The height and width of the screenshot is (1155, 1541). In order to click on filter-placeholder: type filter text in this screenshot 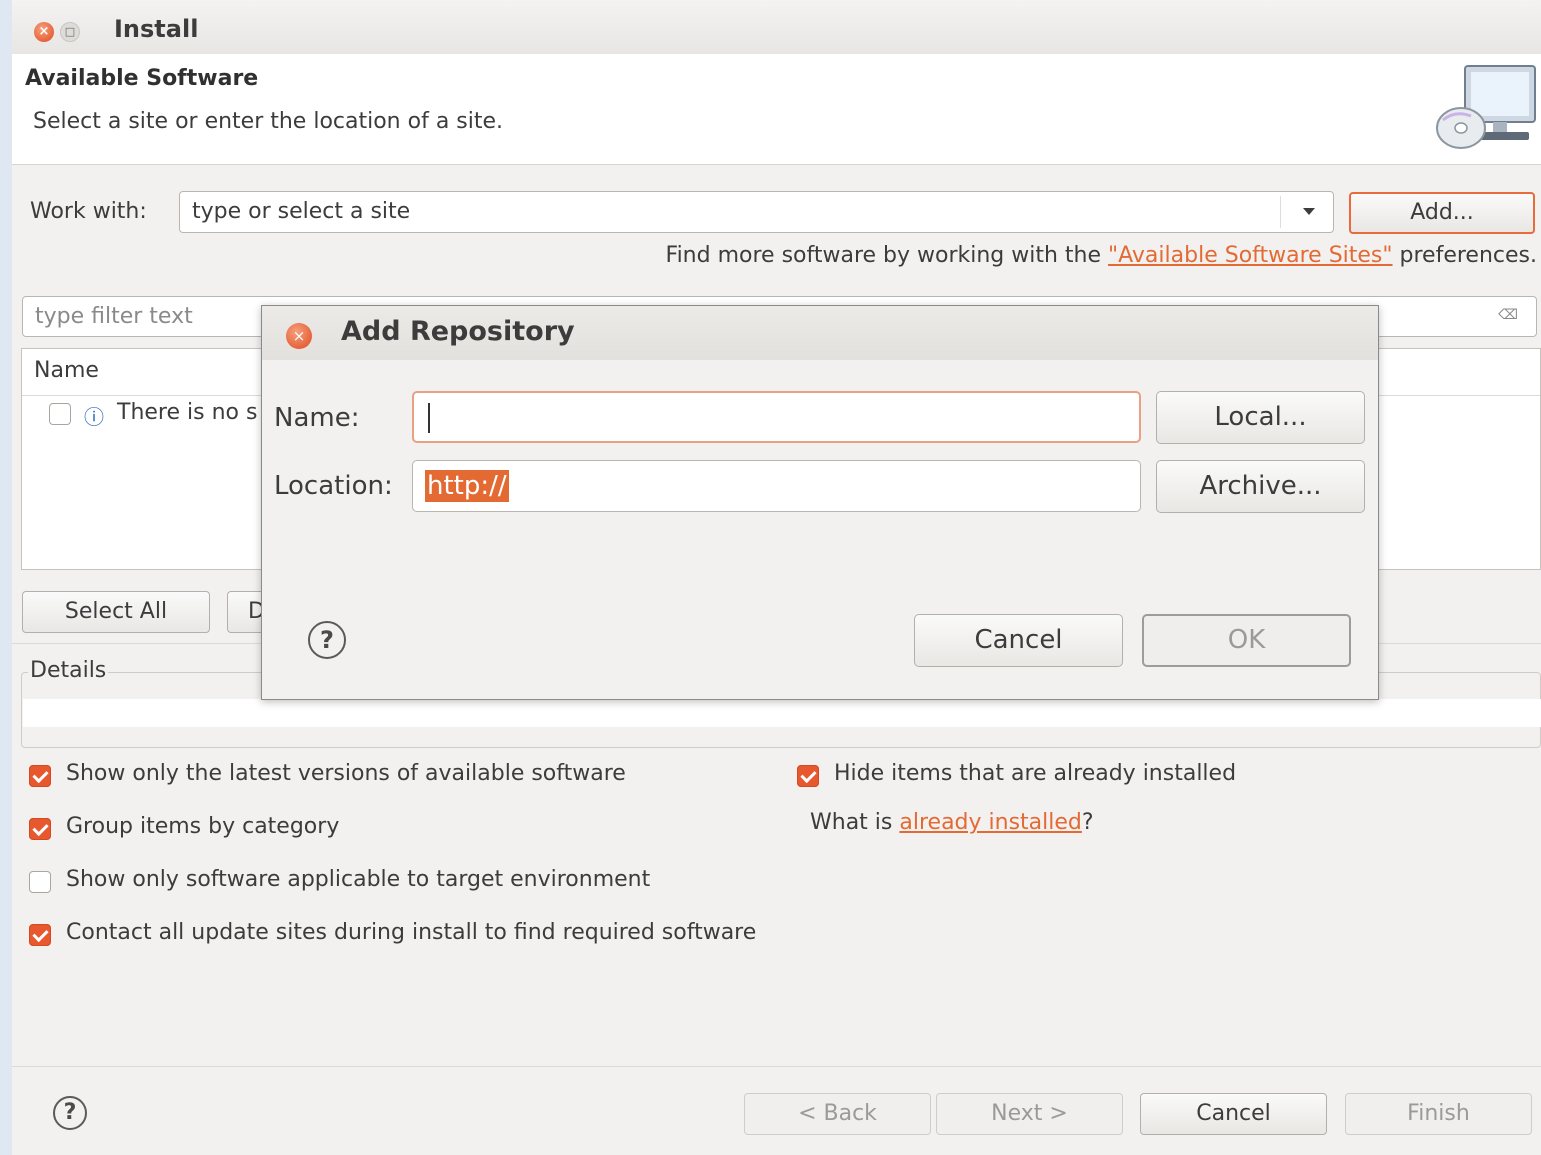, I will do `click(114, 316)`.